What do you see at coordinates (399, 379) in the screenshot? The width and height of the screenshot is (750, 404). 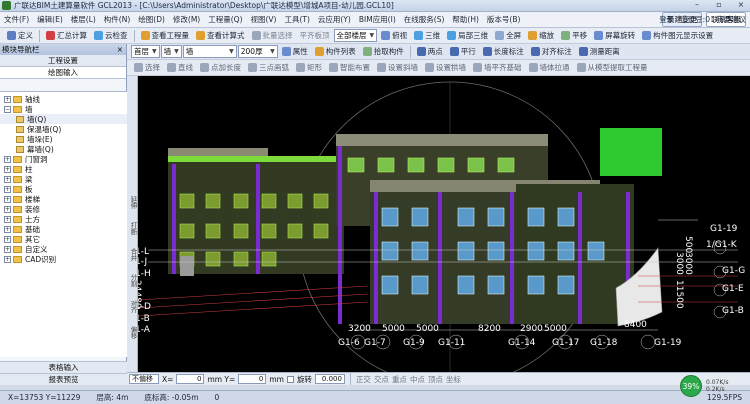 I see `snap-perpendicular: 重点` at bounding box center [399, 379].